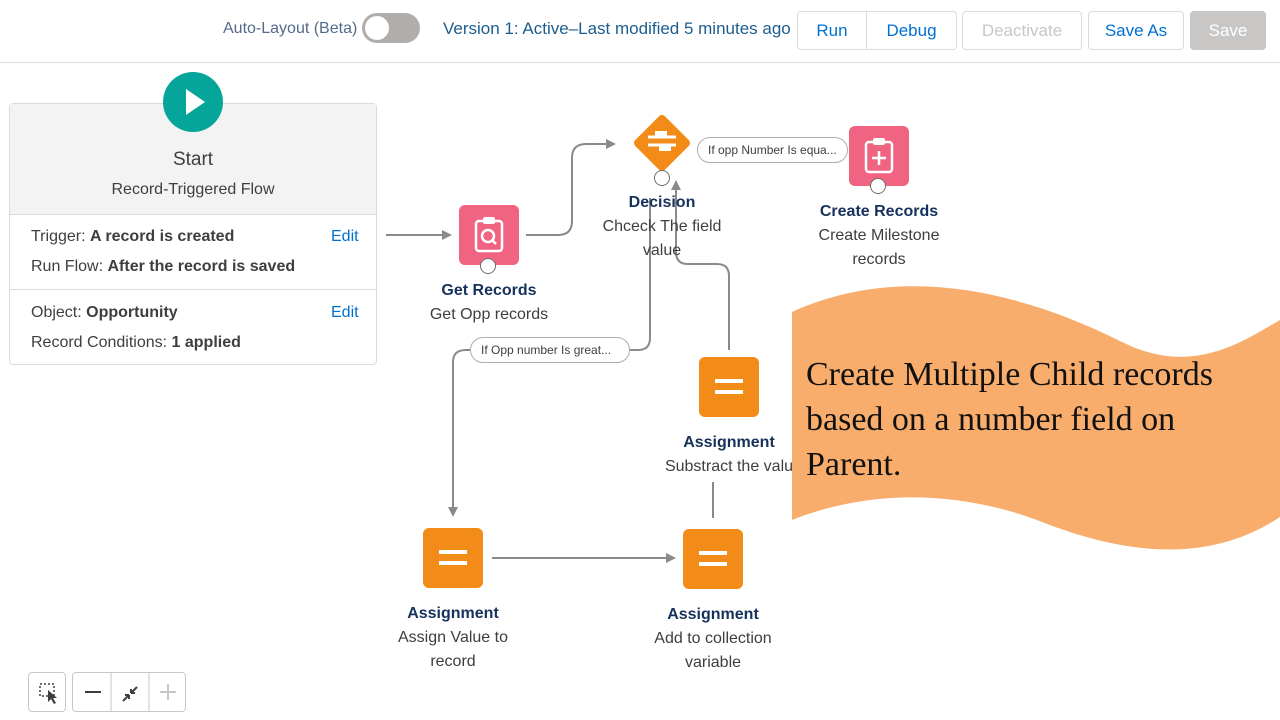  Describe the element at coordinates (662, 202) in the screenshot. I see `decision-title: Decision` at that location.